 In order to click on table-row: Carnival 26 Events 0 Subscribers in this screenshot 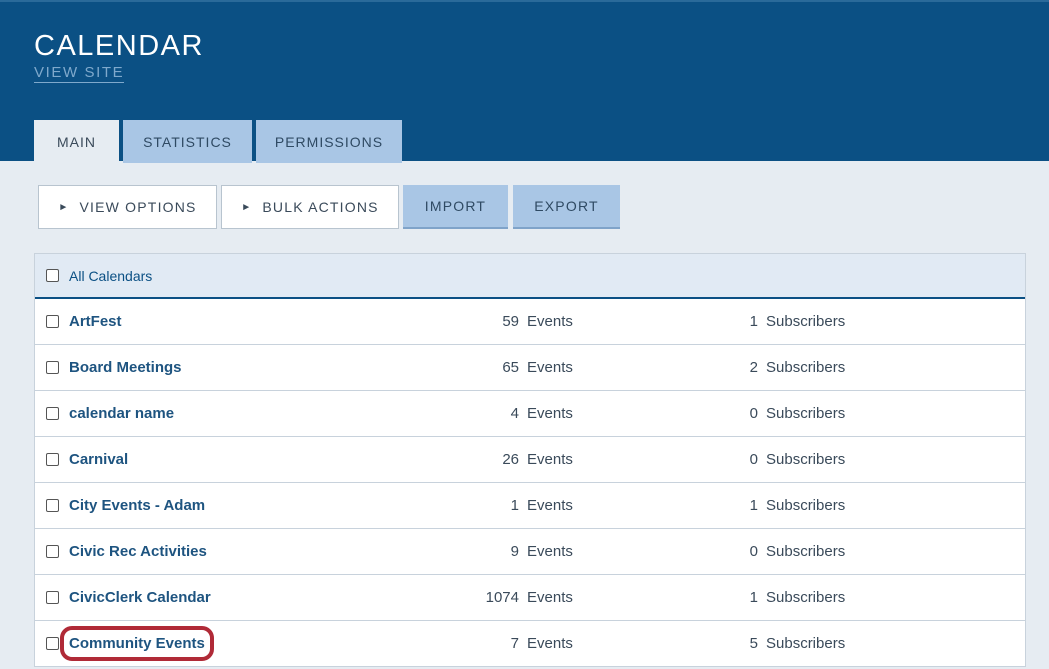, I will do `click(530, 460)`.